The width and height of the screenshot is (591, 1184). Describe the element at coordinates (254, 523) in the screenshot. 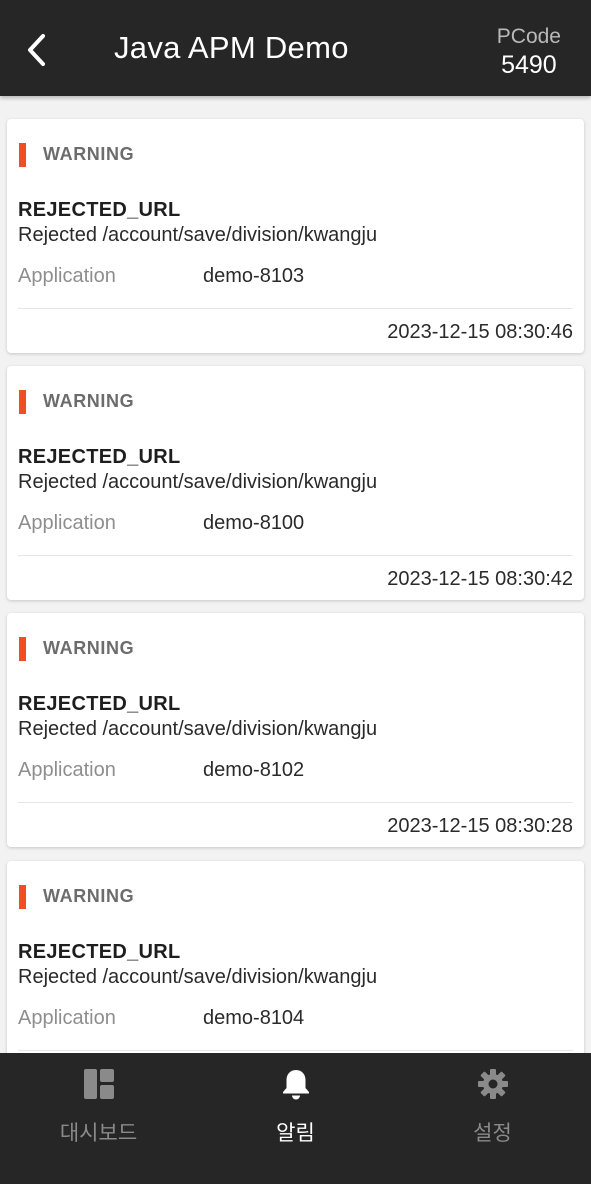

I see `application-value: demo-8100` at that location.